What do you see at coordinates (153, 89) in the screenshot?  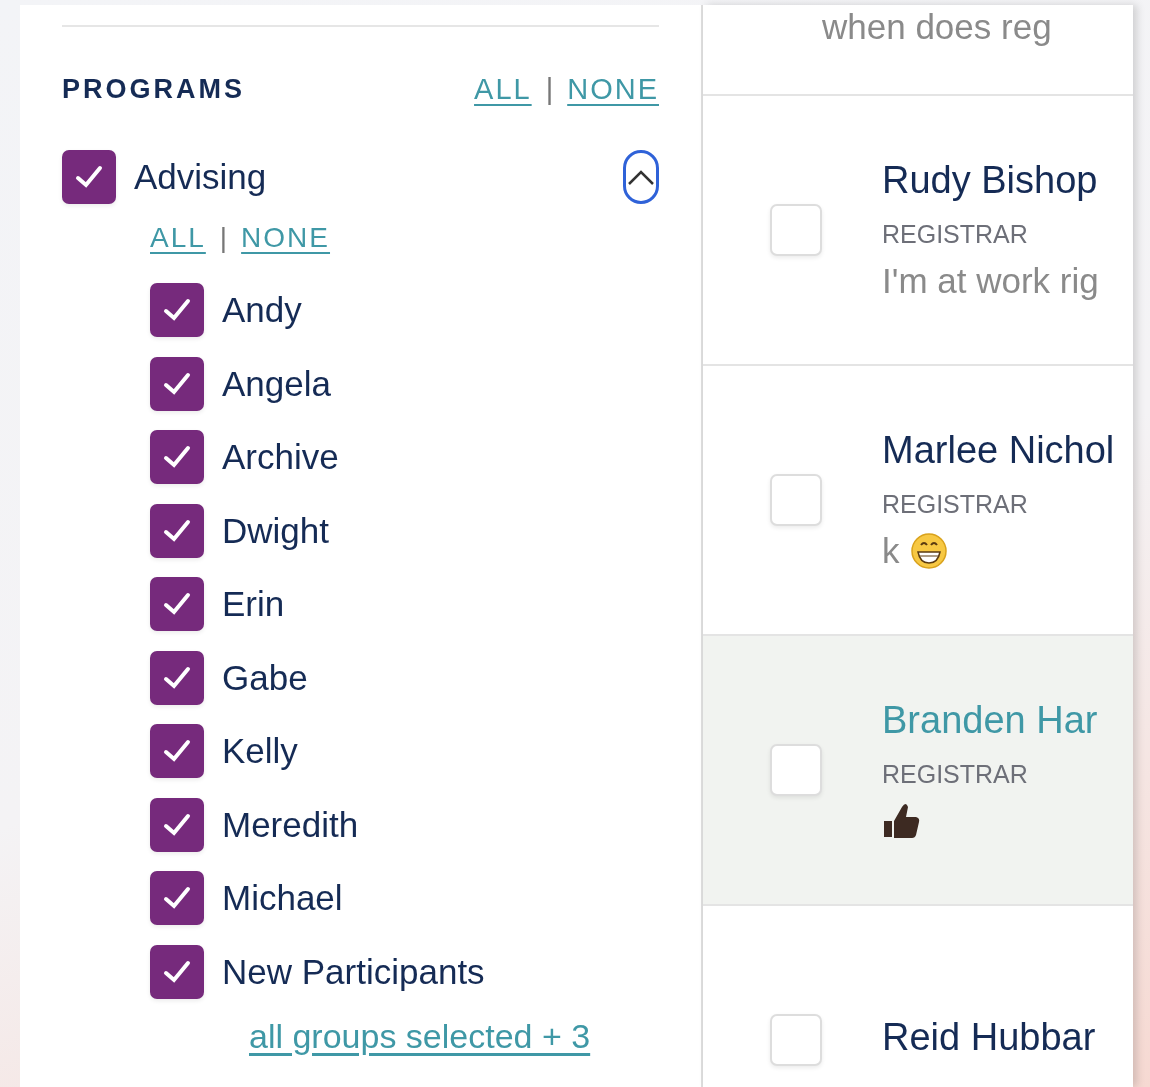 I see `section-title: PROGRAMS` at bounding box center [153, 89].